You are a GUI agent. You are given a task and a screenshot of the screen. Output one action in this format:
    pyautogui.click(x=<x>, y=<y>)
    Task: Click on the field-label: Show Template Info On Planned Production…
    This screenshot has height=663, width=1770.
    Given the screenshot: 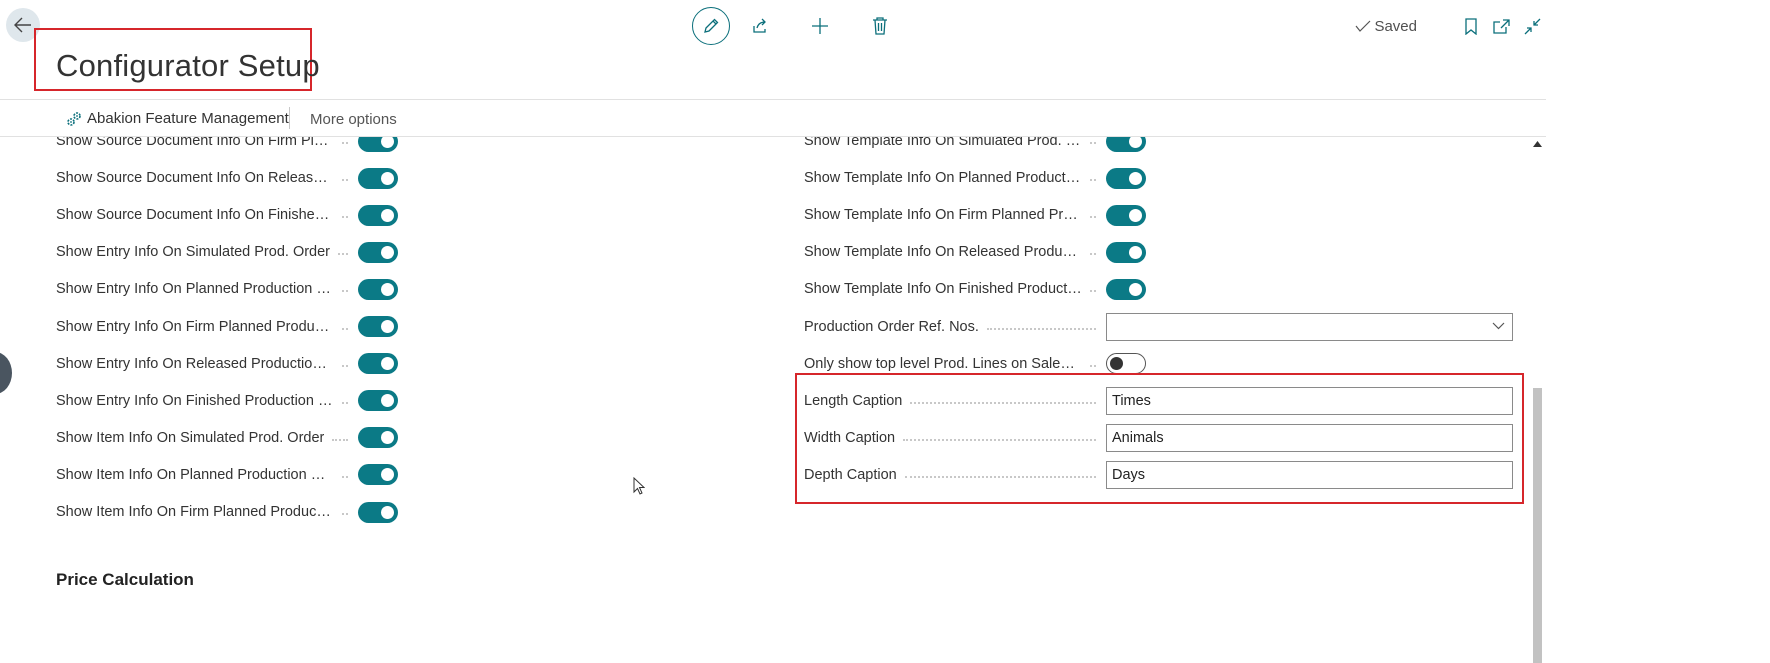 What is the action you would take?
    pyautogui.click(x=955, y=178)
    